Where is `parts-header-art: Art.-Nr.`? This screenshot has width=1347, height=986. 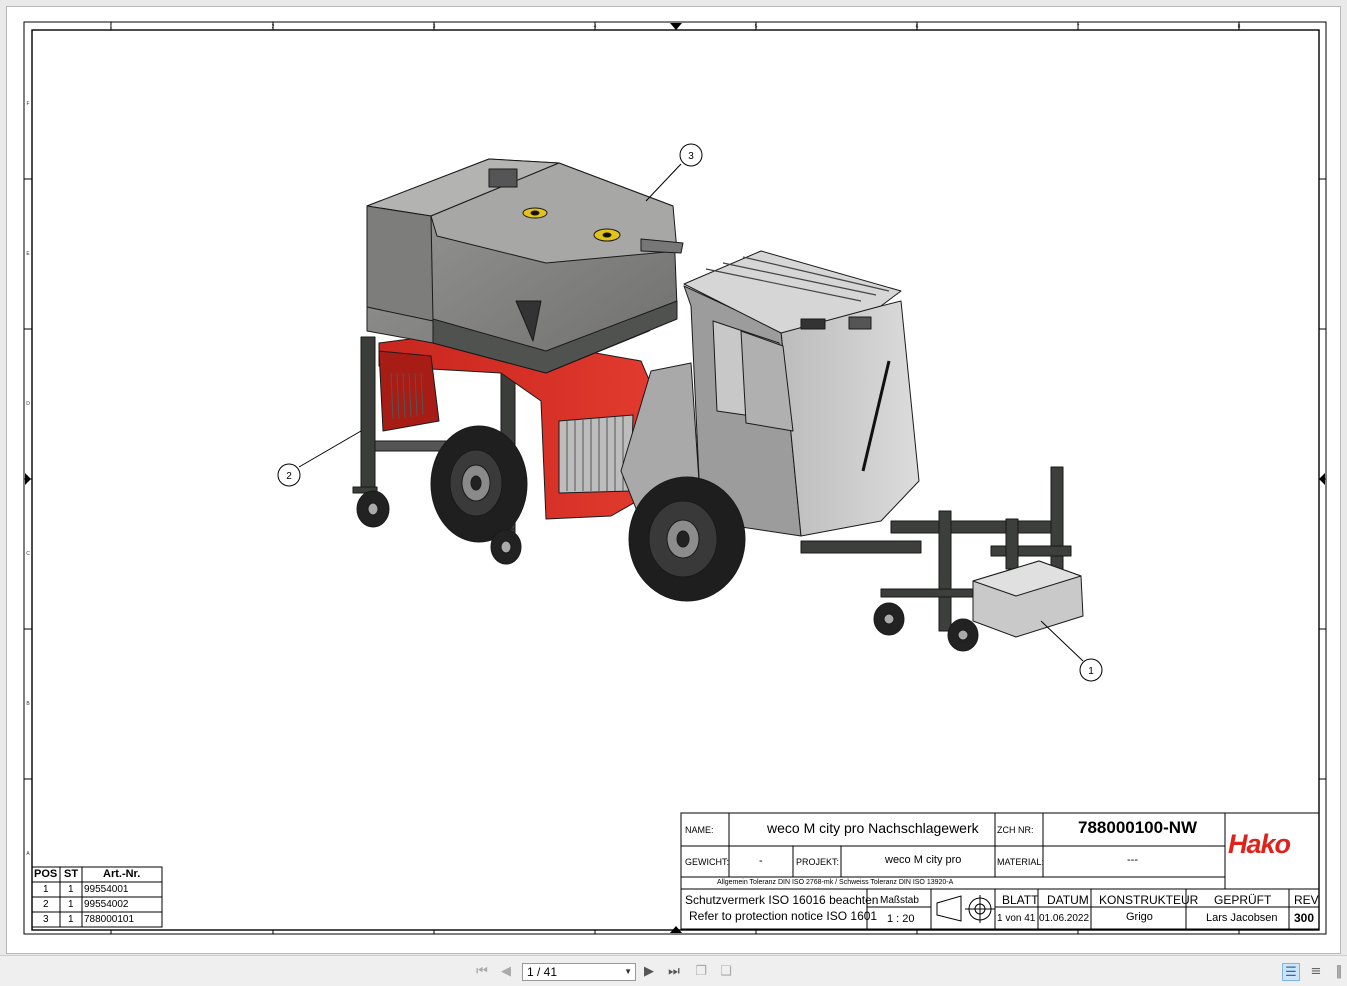
parts-header-art: Art.-Nr. is located at coordinates (122, 874).